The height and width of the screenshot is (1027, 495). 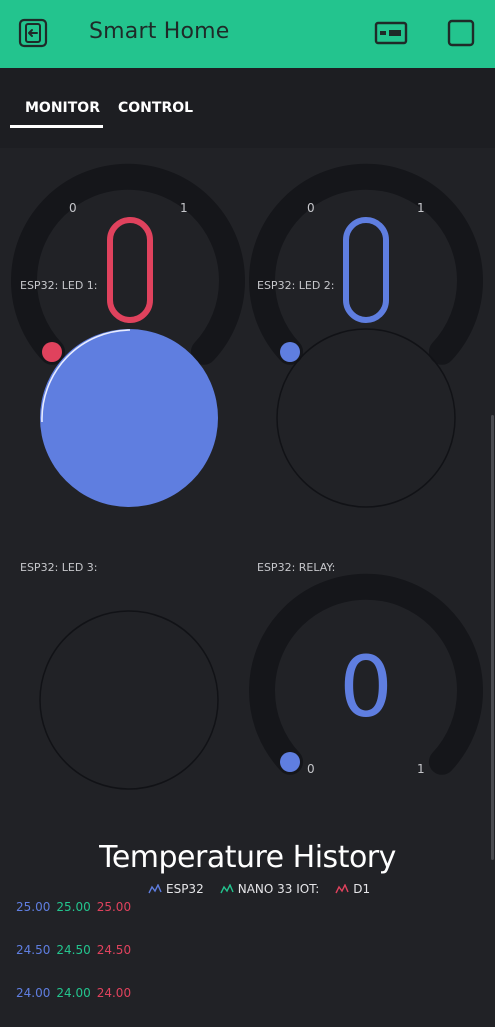 I want to click on legend-esp32-label: ESP32, so click(x=185, y=889).